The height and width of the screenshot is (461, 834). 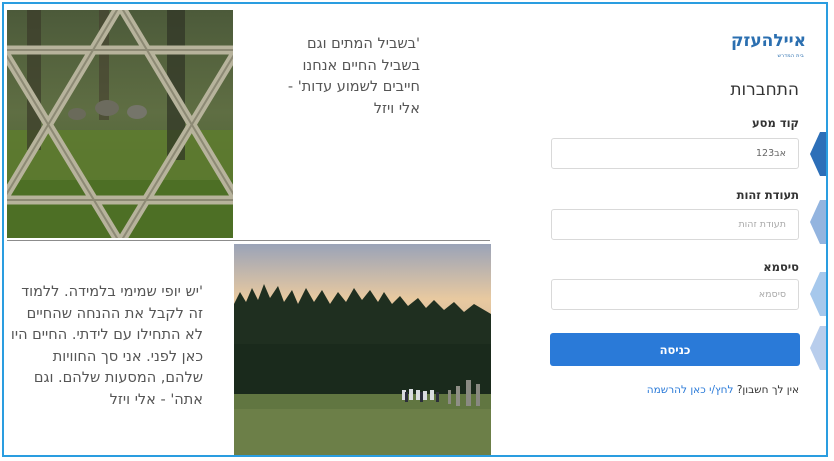 I want to click on divider, so click(x=248, y=240).